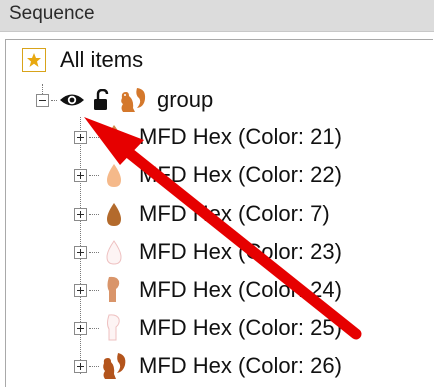  Describe the element at coordinates (234, 213) in the screenshot. I see `tree-item-label: MFD Hex (Color: 7)` at that location.